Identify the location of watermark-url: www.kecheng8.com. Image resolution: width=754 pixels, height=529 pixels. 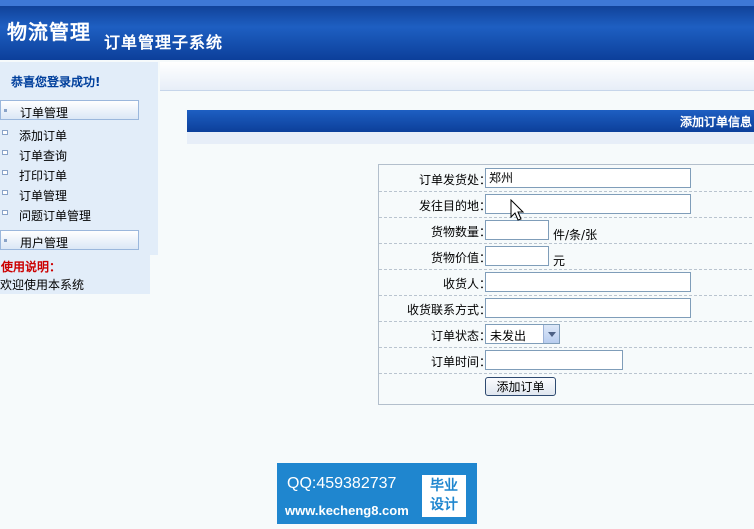
(347, 510).